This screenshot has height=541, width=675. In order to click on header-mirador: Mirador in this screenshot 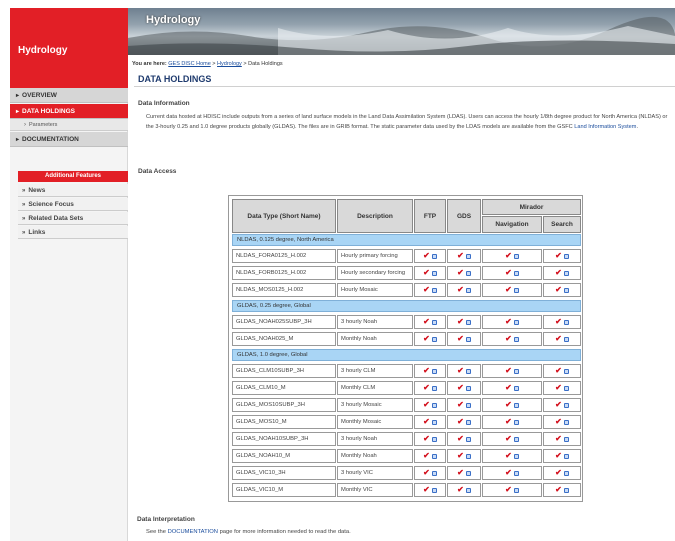, I will do `click(531, 207)`.